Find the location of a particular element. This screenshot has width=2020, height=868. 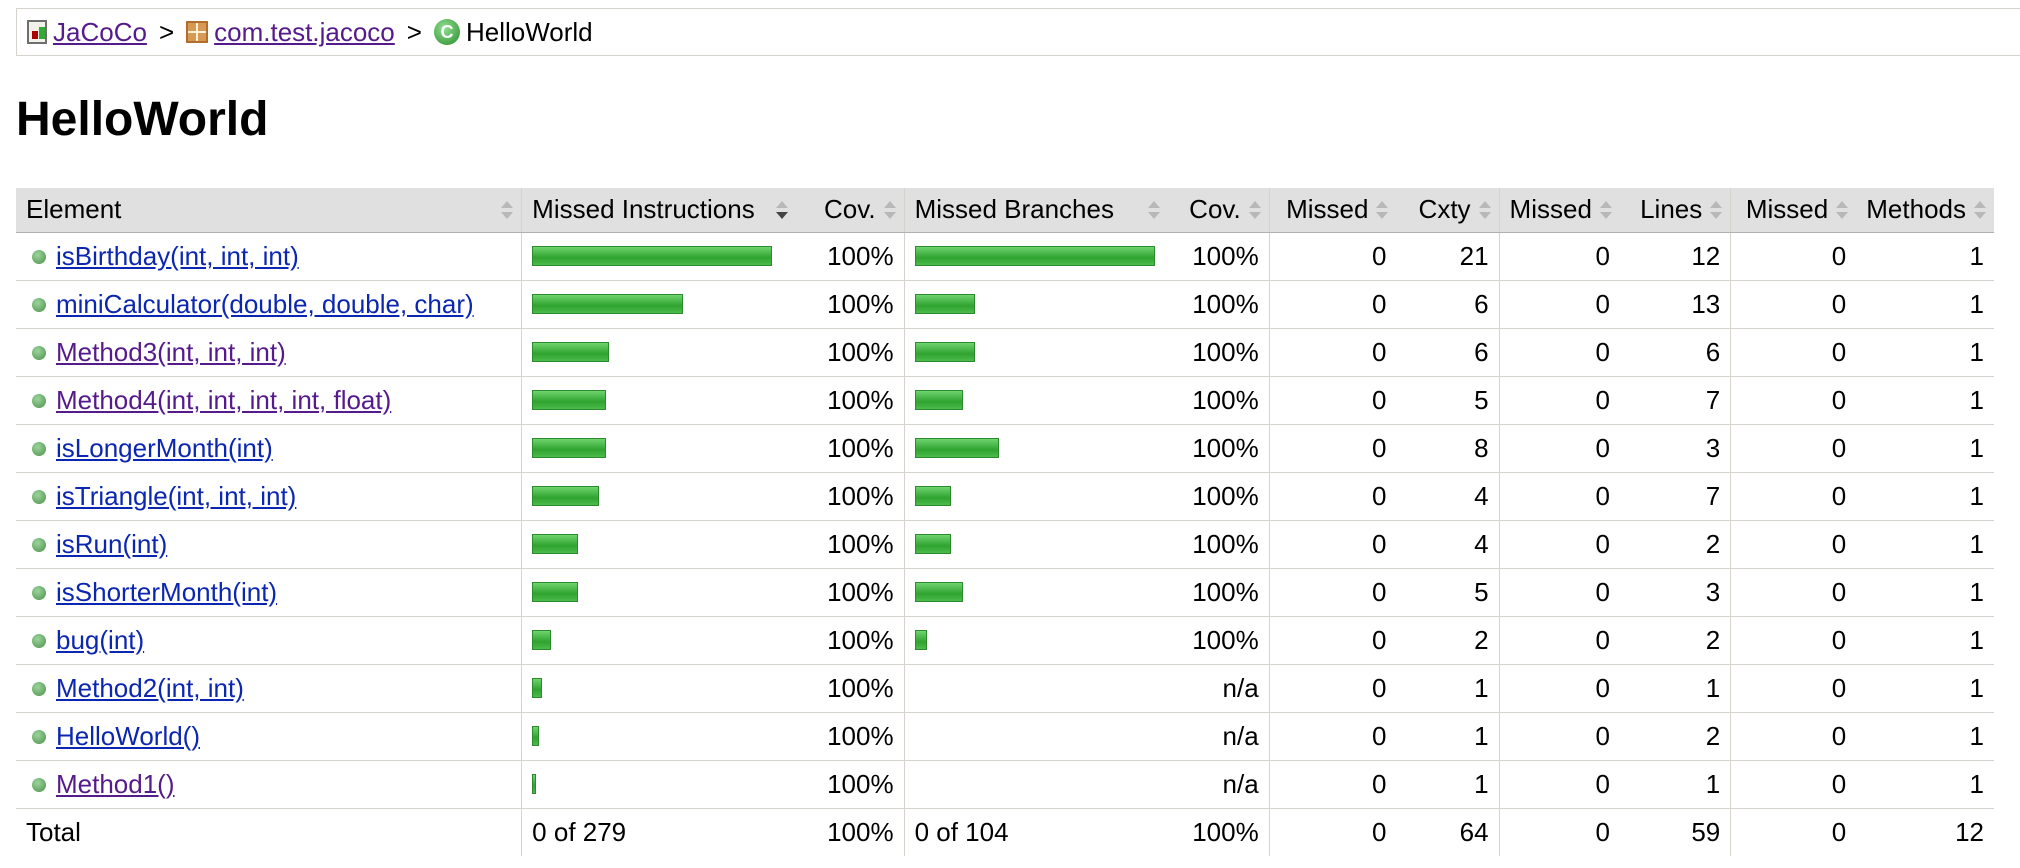

header-branch-coverage: Cov. is located at coordinates (1219, 210).